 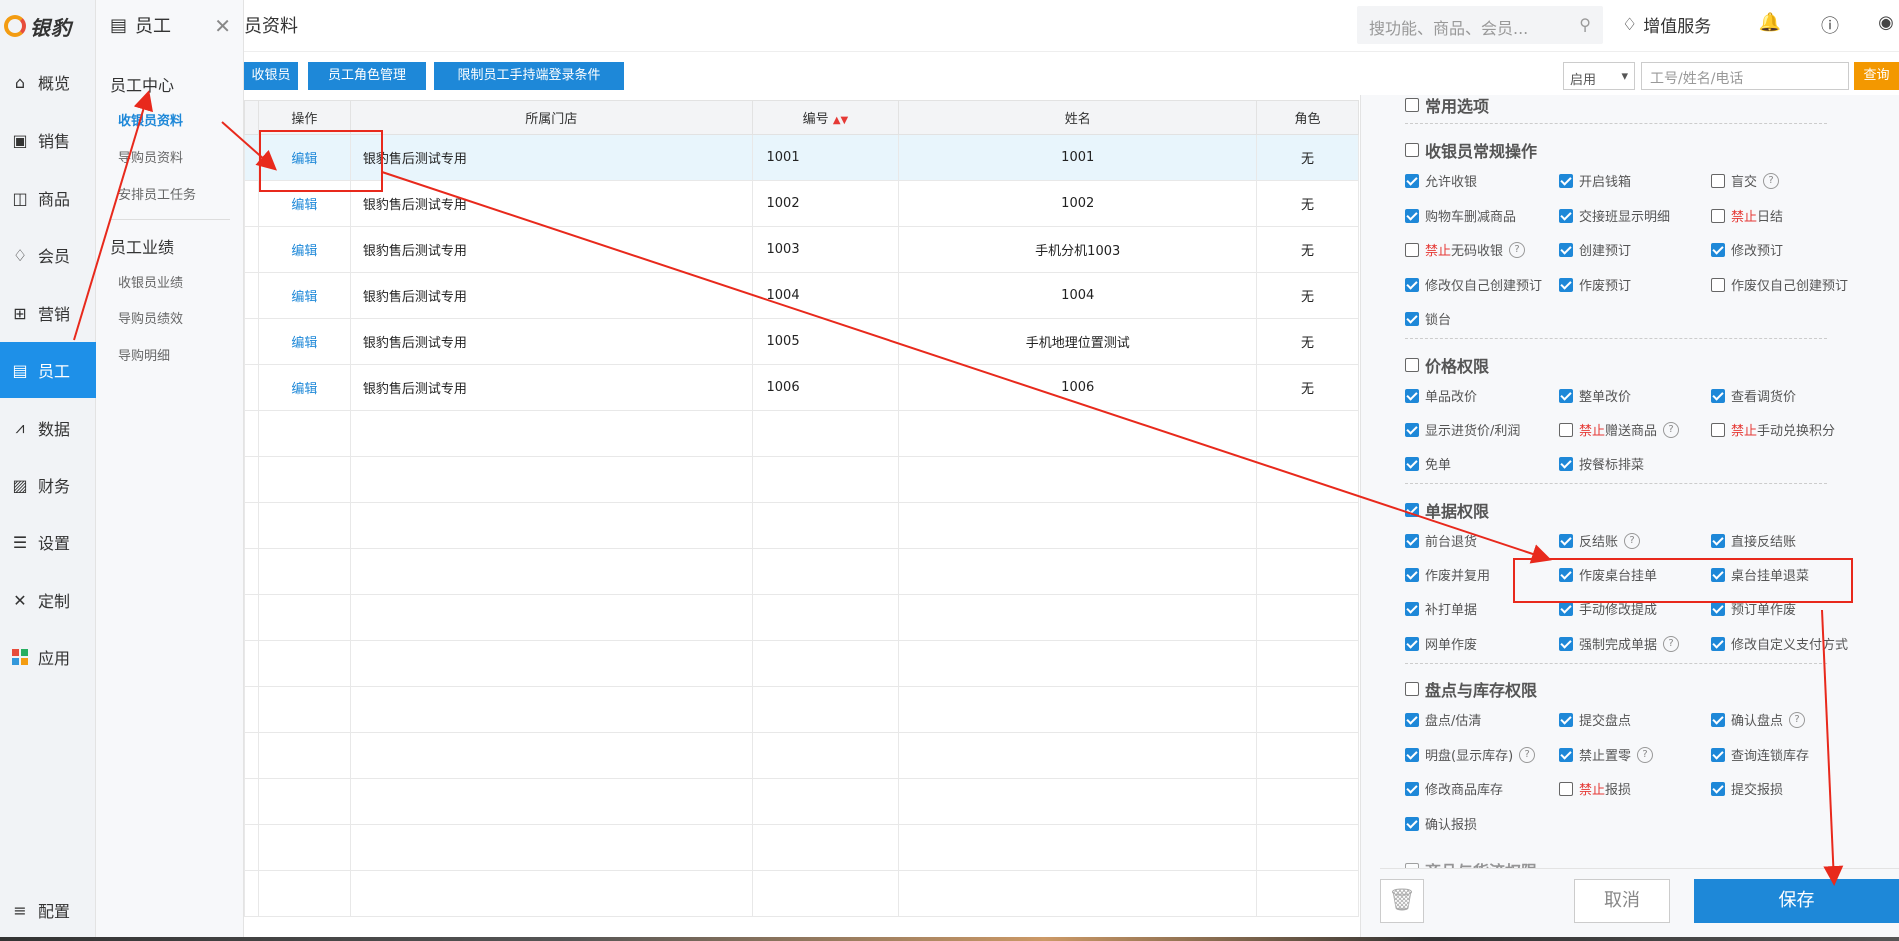 I want to click on sub-link-cashier-perf: 收银员业绩, so click(x=150, y=281).